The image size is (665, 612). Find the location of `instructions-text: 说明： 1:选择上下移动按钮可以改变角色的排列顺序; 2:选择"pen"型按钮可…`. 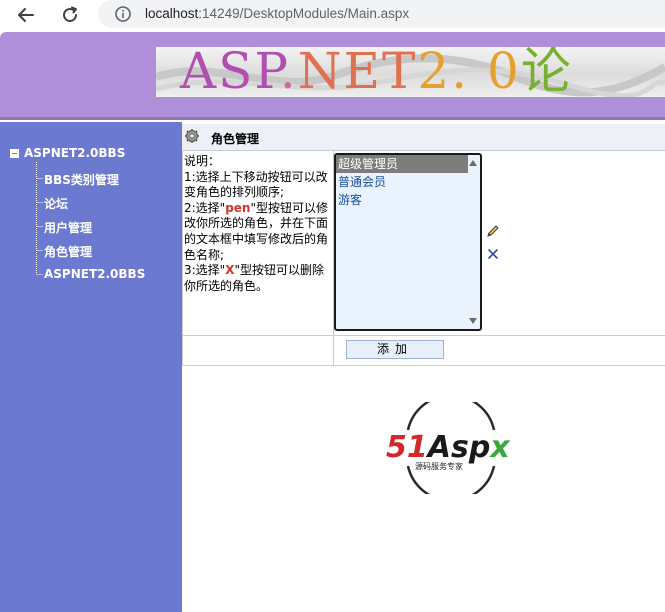

instructions-text: 说明： 1:选择上下移动按钮可以改变角色的排列顺序; 2:选择"pen"型按钮可… is located at coordinates (258, 224).